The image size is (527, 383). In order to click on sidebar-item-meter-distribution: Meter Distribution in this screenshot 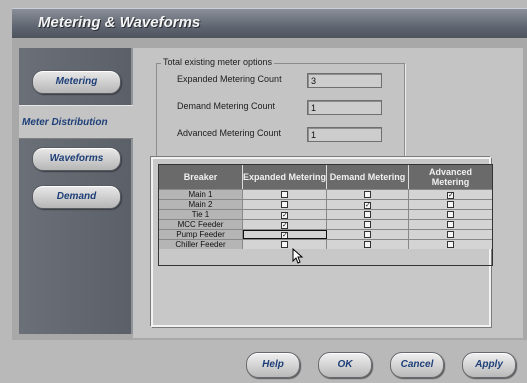, I will do `click(76, 122)`.